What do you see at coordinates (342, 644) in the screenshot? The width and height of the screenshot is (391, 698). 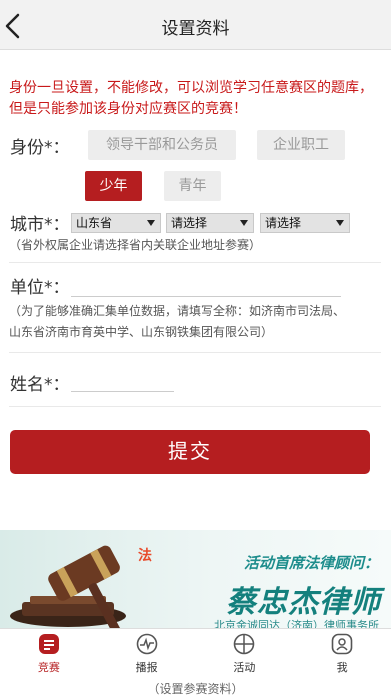 I see `profile-icon` at bounding box center [342, 644].